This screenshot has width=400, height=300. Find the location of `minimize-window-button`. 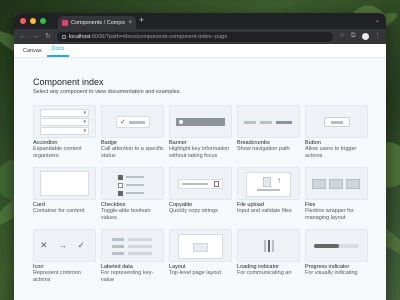

minimize-window-button is located at coordinates (33, 21).